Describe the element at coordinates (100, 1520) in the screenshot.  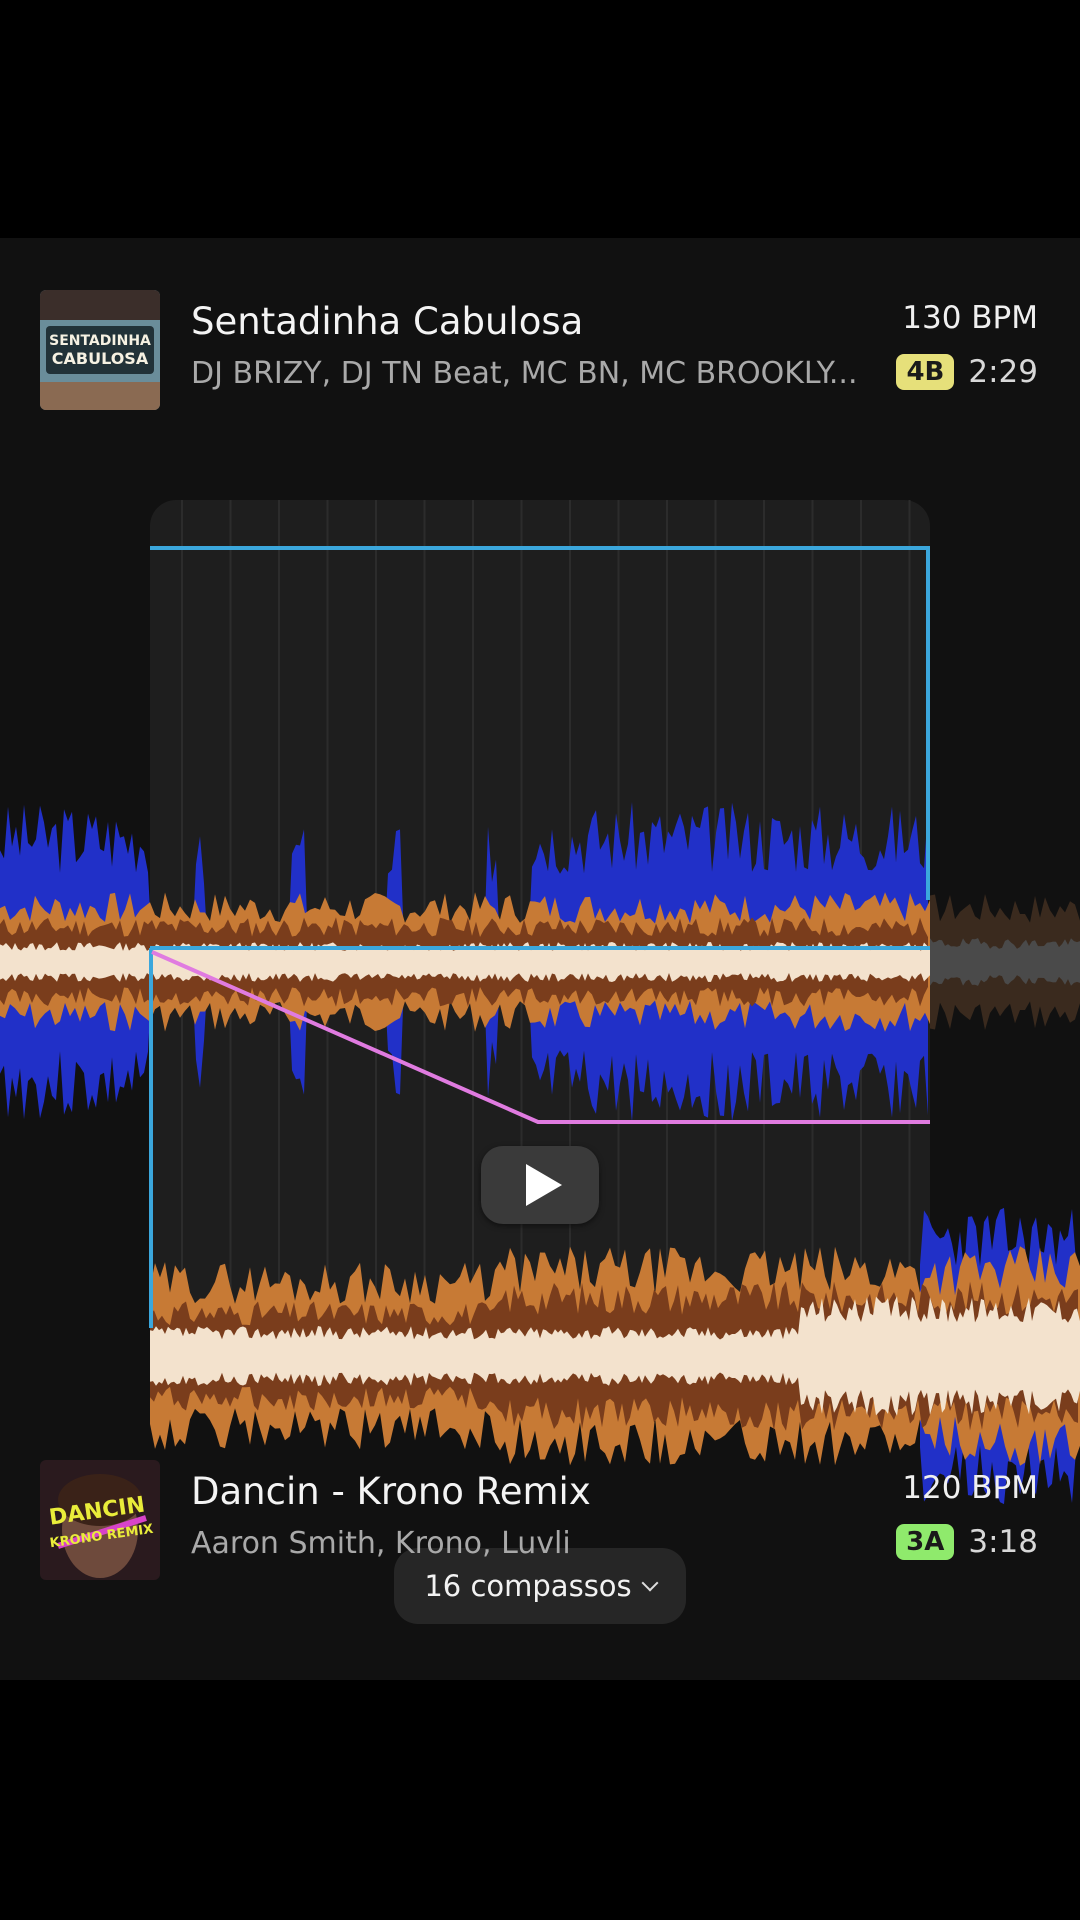
I see `album-art-bottom: DANCIN KRONO REMIX` at that location.